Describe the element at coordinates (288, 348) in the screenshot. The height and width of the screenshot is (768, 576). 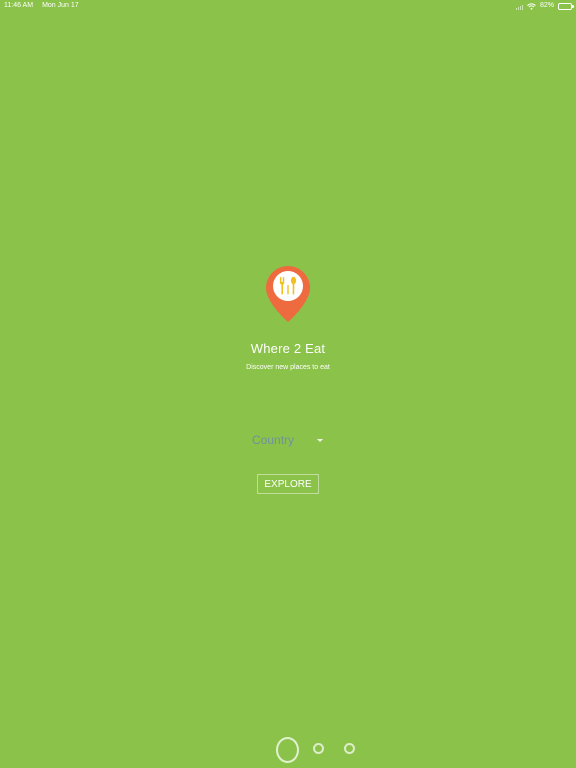
I see `app-title: Where 2 Eat` at that location.